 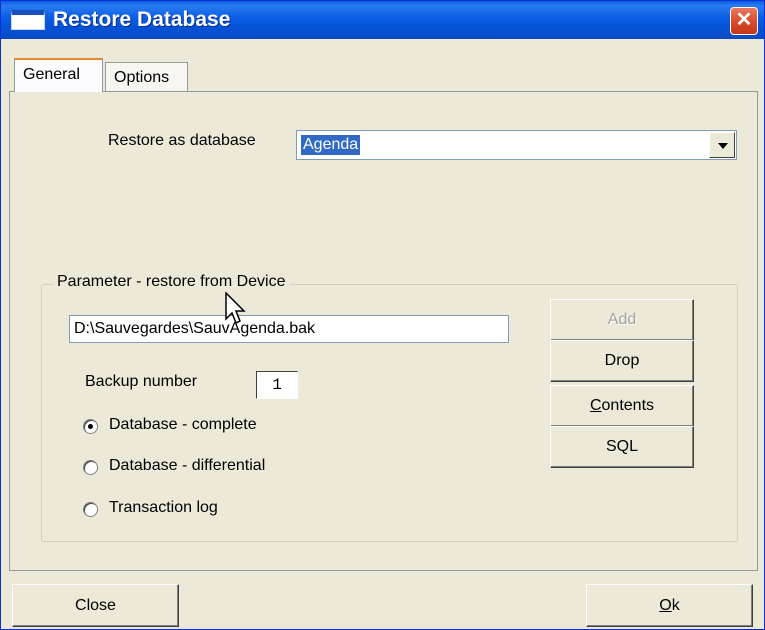 I want to click on close-button: Close, so click(x=95, y=605).